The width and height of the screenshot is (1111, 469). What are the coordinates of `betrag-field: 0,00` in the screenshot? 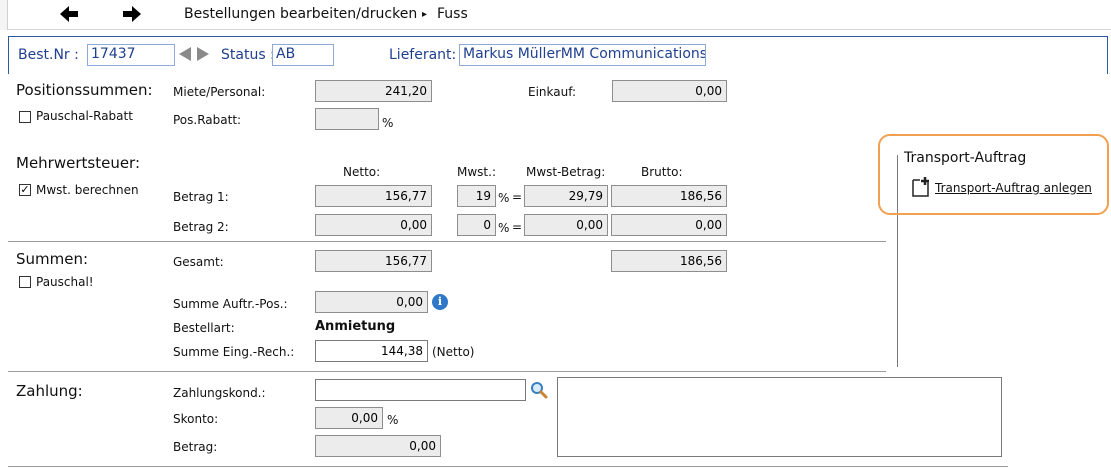 It's located at (378, 446).